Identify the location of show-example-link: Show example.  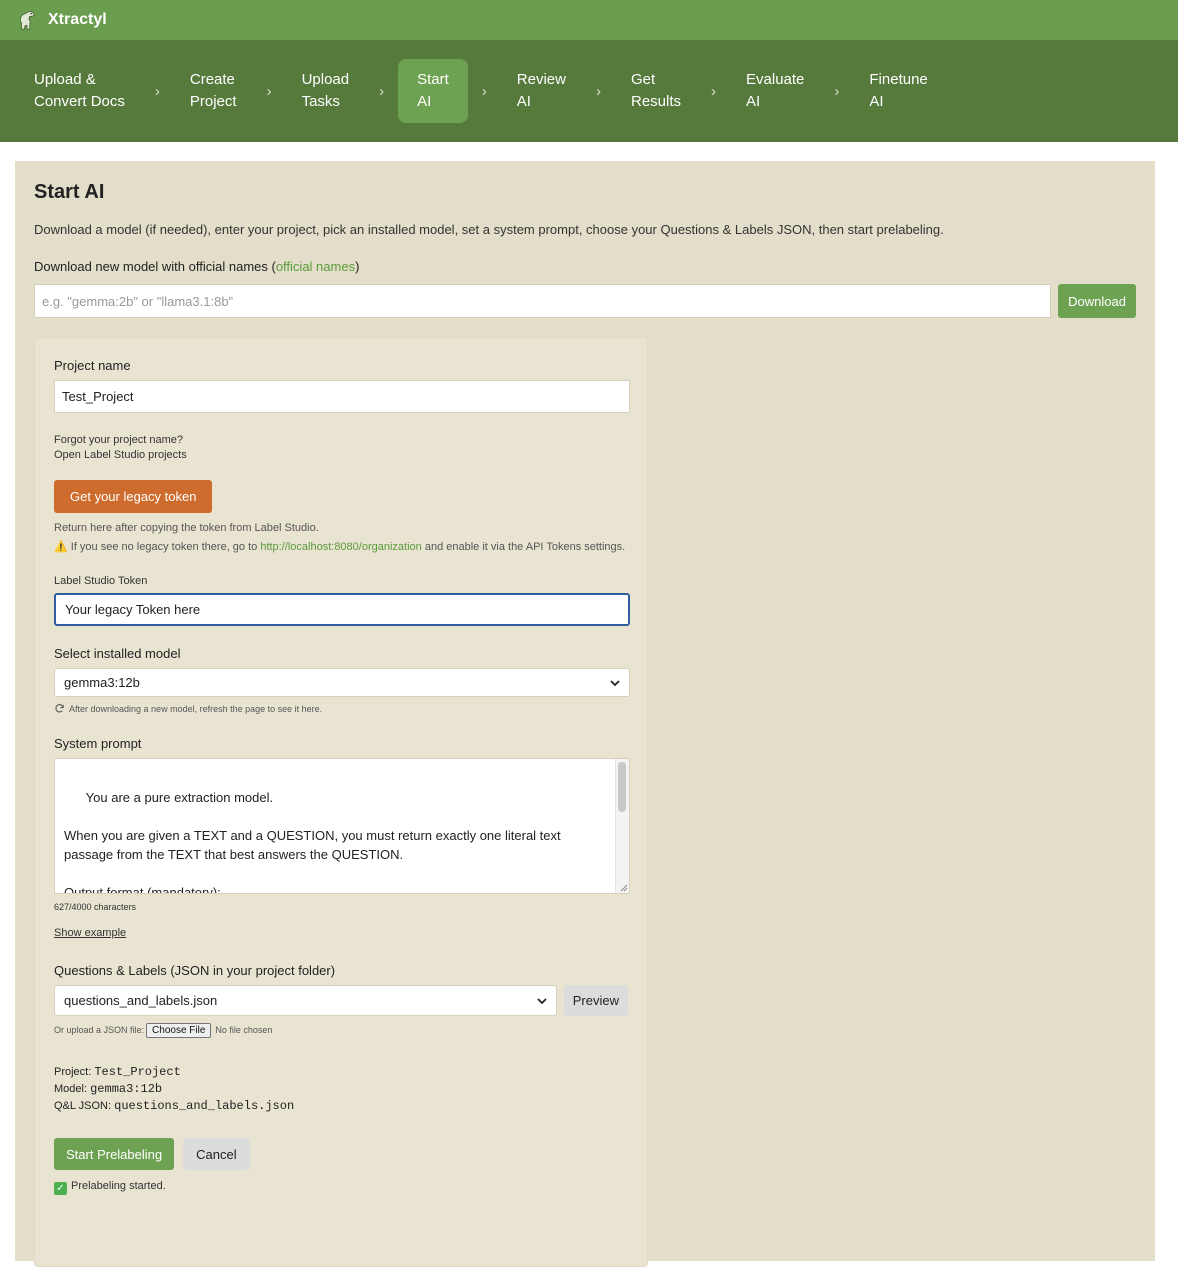
(341, 933).